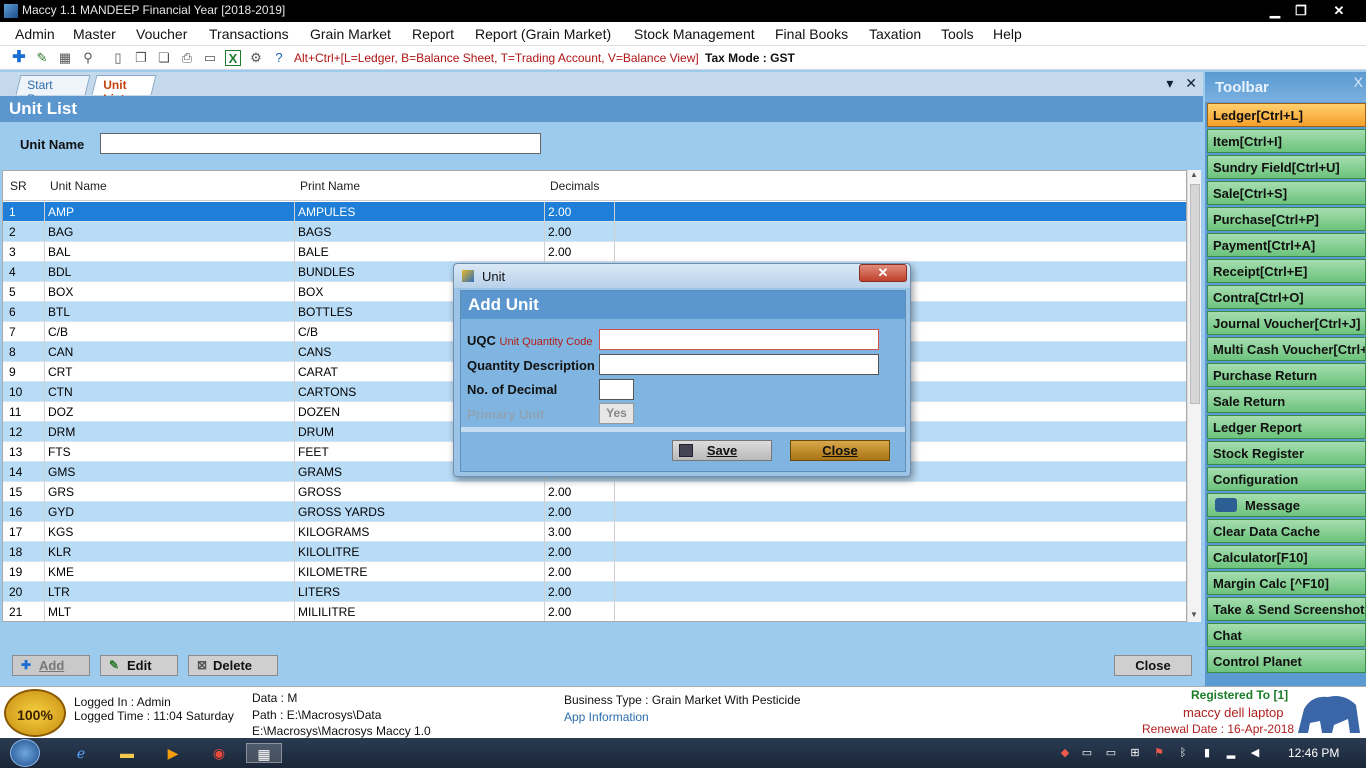  Describe the element at coordinates (616, 389) in the screenshot. I see `decimal-input` at that location.